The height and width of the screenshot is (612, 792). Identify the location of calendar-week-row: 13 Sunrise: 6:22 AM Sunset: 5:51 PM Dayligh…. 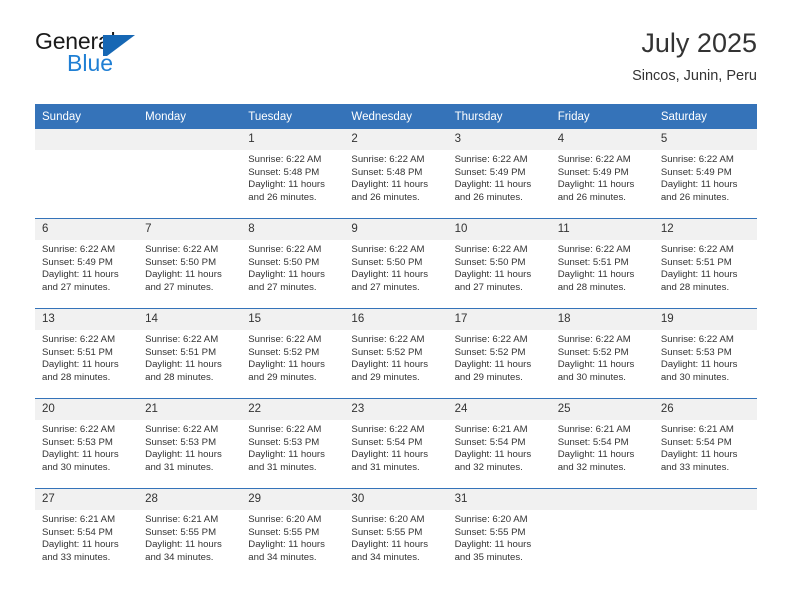
(396, 353).